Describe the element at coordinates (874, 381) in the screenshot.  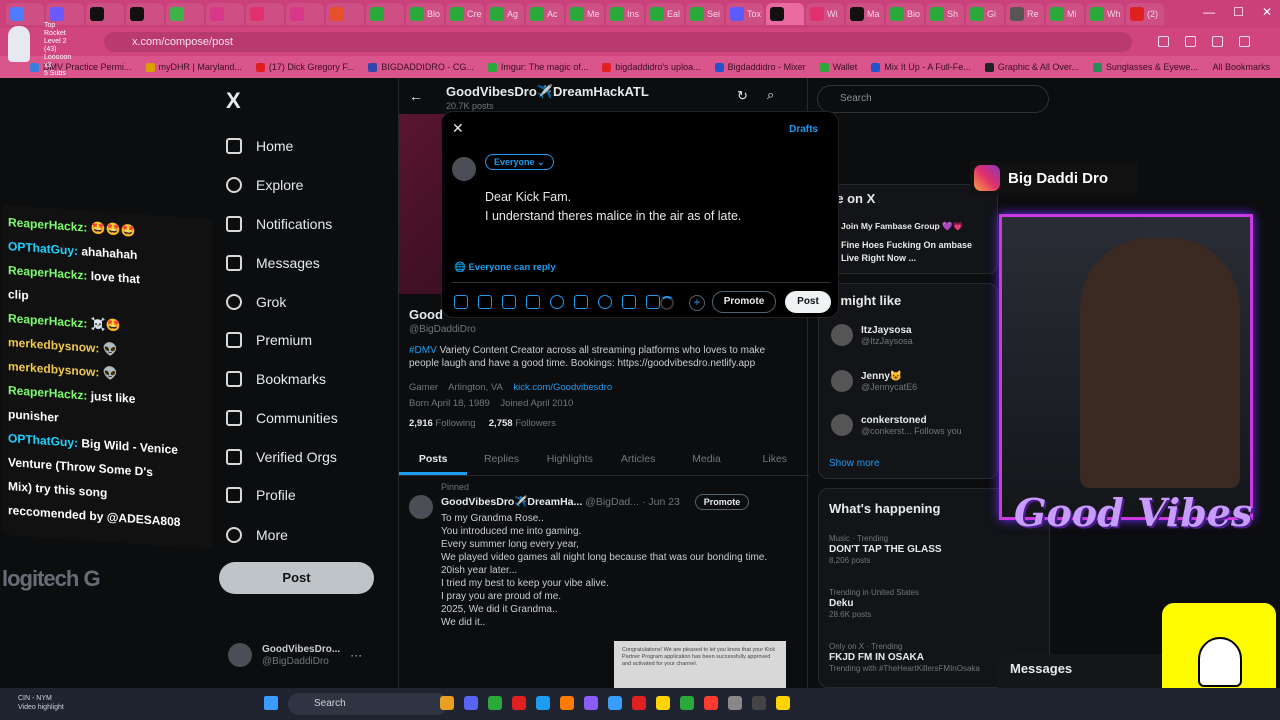
I see `suggestion-item: Jenny😺 @JennycatE6` at that location.